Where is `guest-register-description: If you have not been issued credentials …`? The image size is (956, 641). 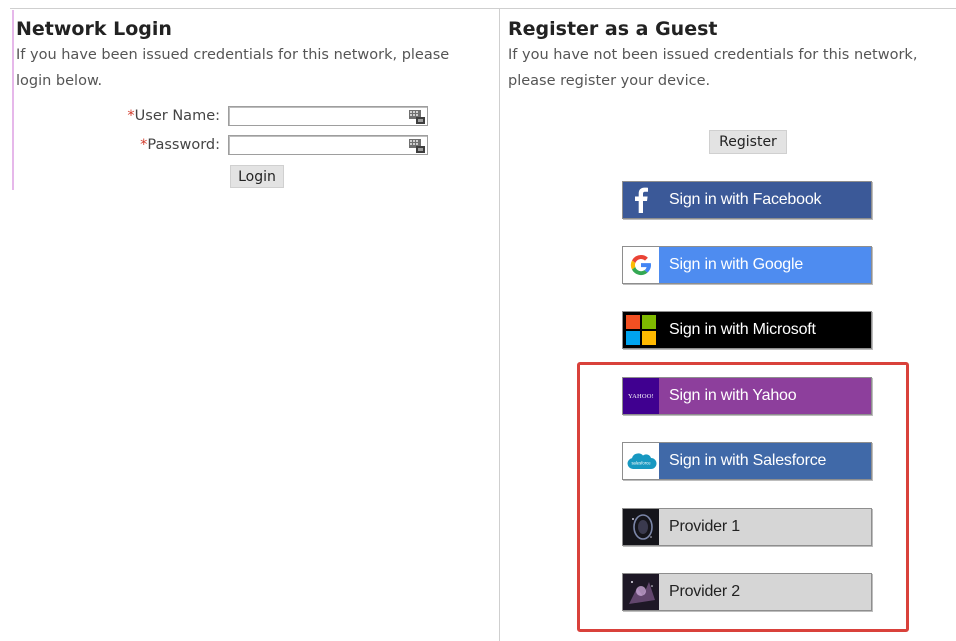
guest-register-description: If you have not been issued credentials … is located at coordinates (731, 68).